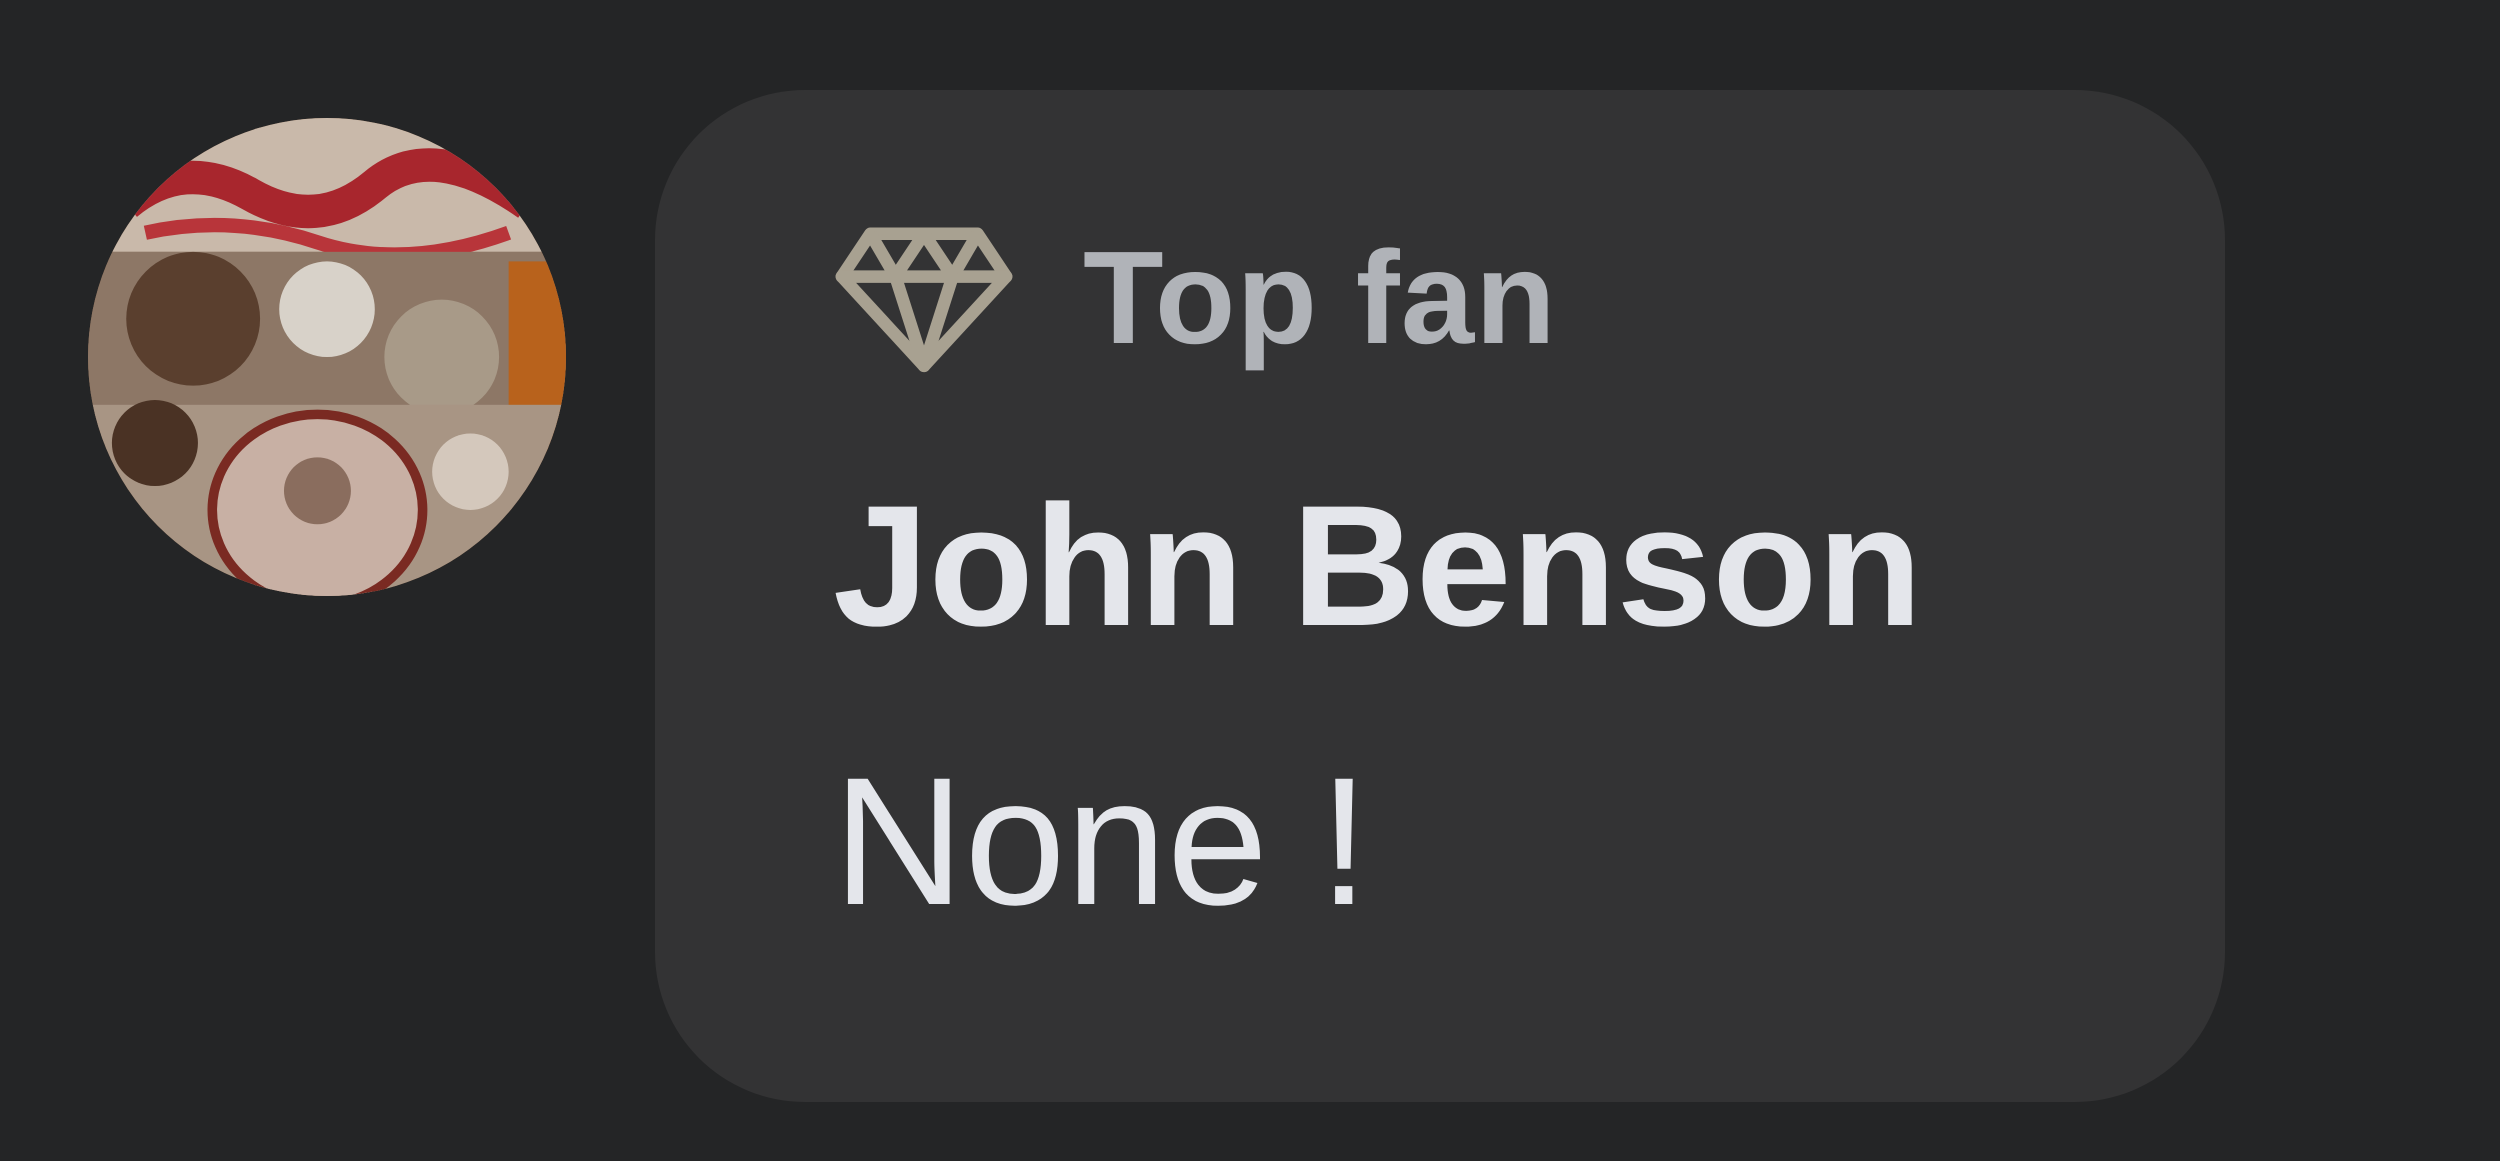 The width and height of the screenshot is (2500, 1161). I want to click on avatar, so click(327, 357).